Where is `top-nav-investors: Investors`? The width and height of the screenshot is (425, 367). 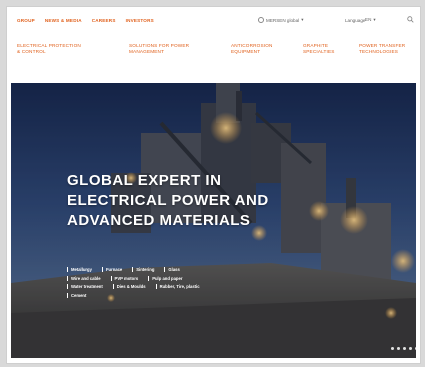 top-nav-investors: Investors is located at coordinates (140, 20).